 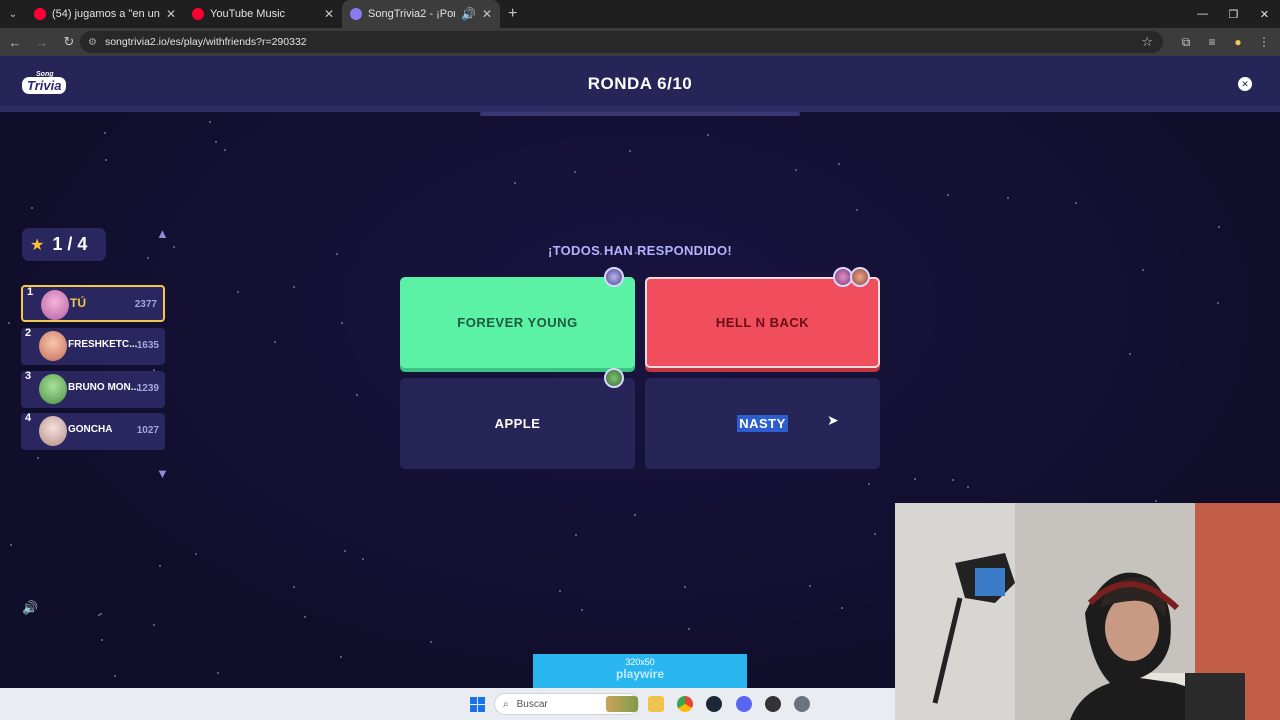 I want to click on file-explorer-icon, so click(x=656, y=704).